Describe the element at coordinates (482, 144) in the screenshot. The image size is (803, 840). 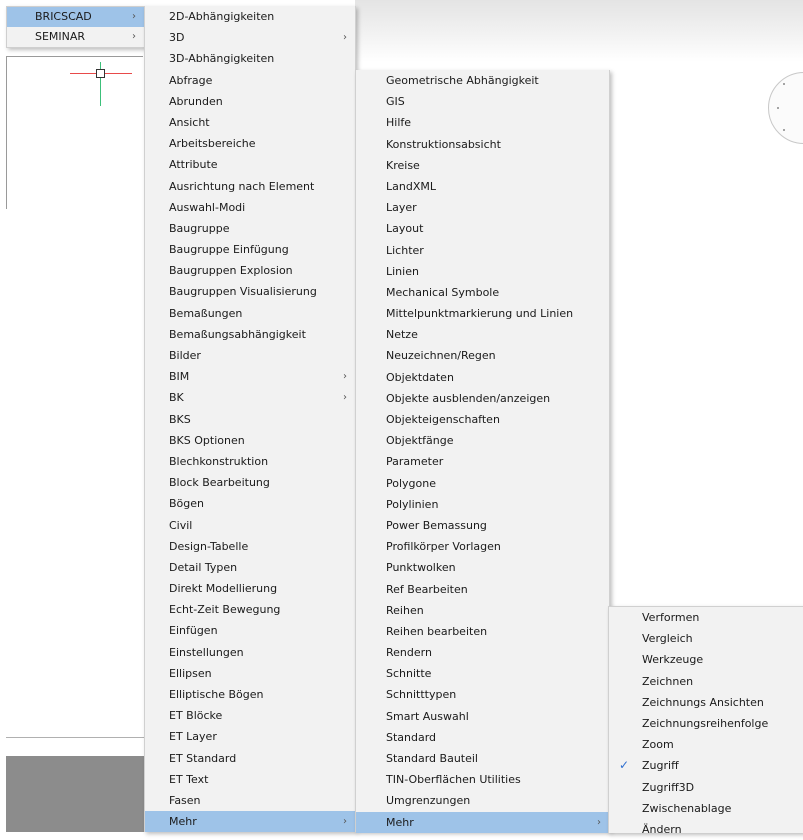
I see `menu-item-konstruktionsabsicht: Konstruktionsabsicht` at that location.